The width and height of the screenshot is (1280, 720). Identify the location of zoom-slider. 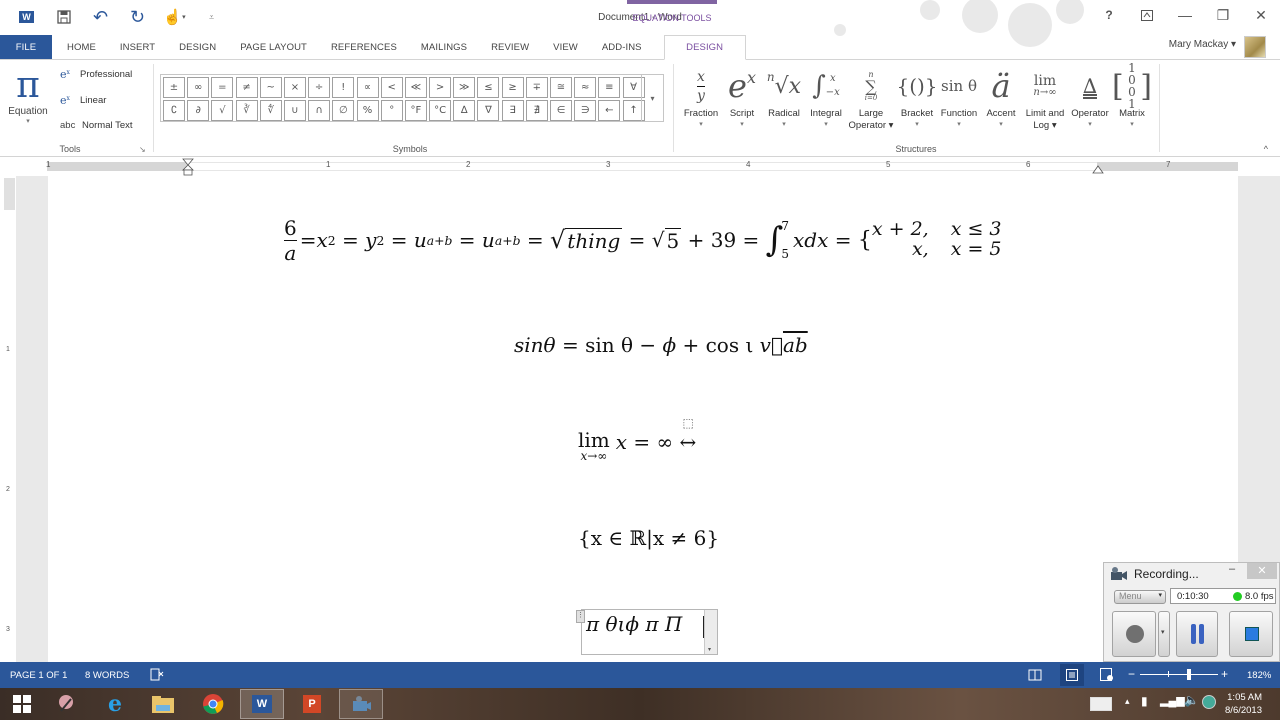
(1179, 674).